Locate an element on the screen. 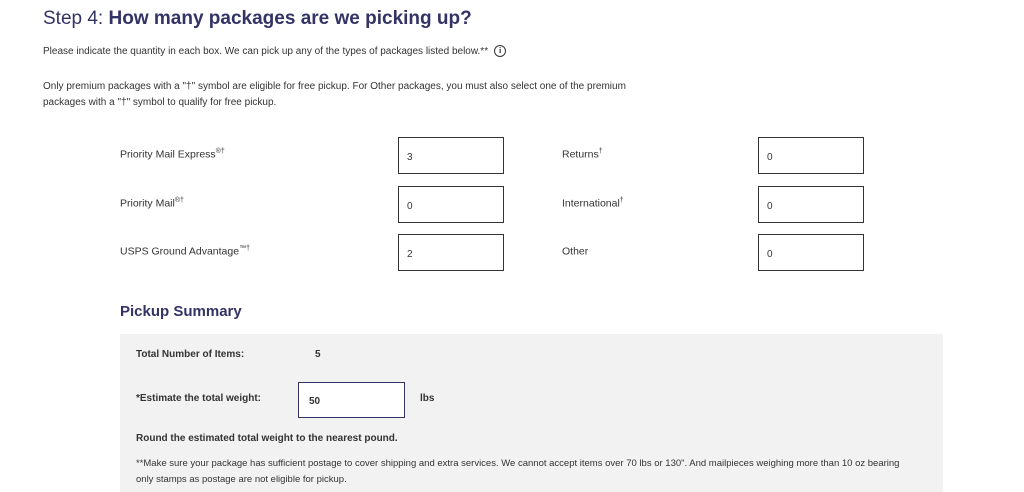 The width and height of the screenshot is (1024, 492). label-priority-mail-express: Priority Mail Express®† is located at coordinates (172, 154).